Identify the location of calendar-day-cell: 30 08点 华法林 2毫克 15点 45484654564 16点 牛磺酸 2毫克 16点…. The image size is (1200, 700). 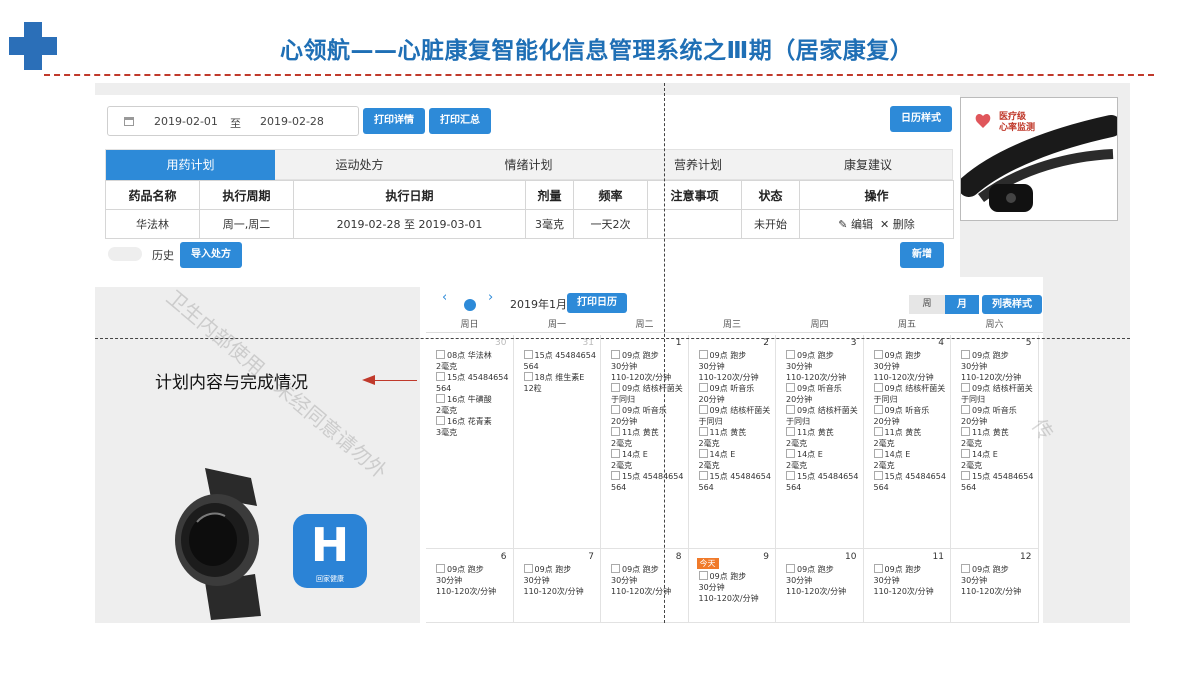
(470, 442).